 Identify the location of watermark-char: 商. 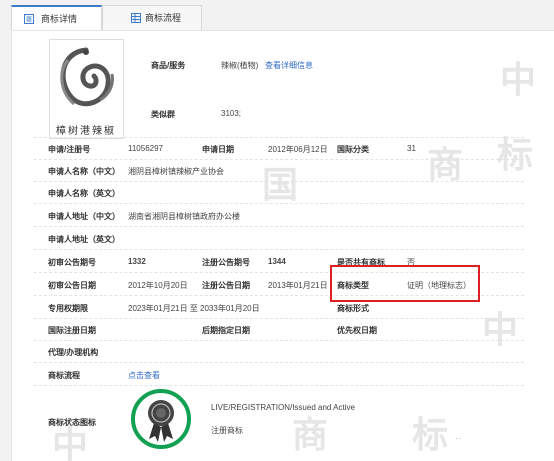
(310, 435).